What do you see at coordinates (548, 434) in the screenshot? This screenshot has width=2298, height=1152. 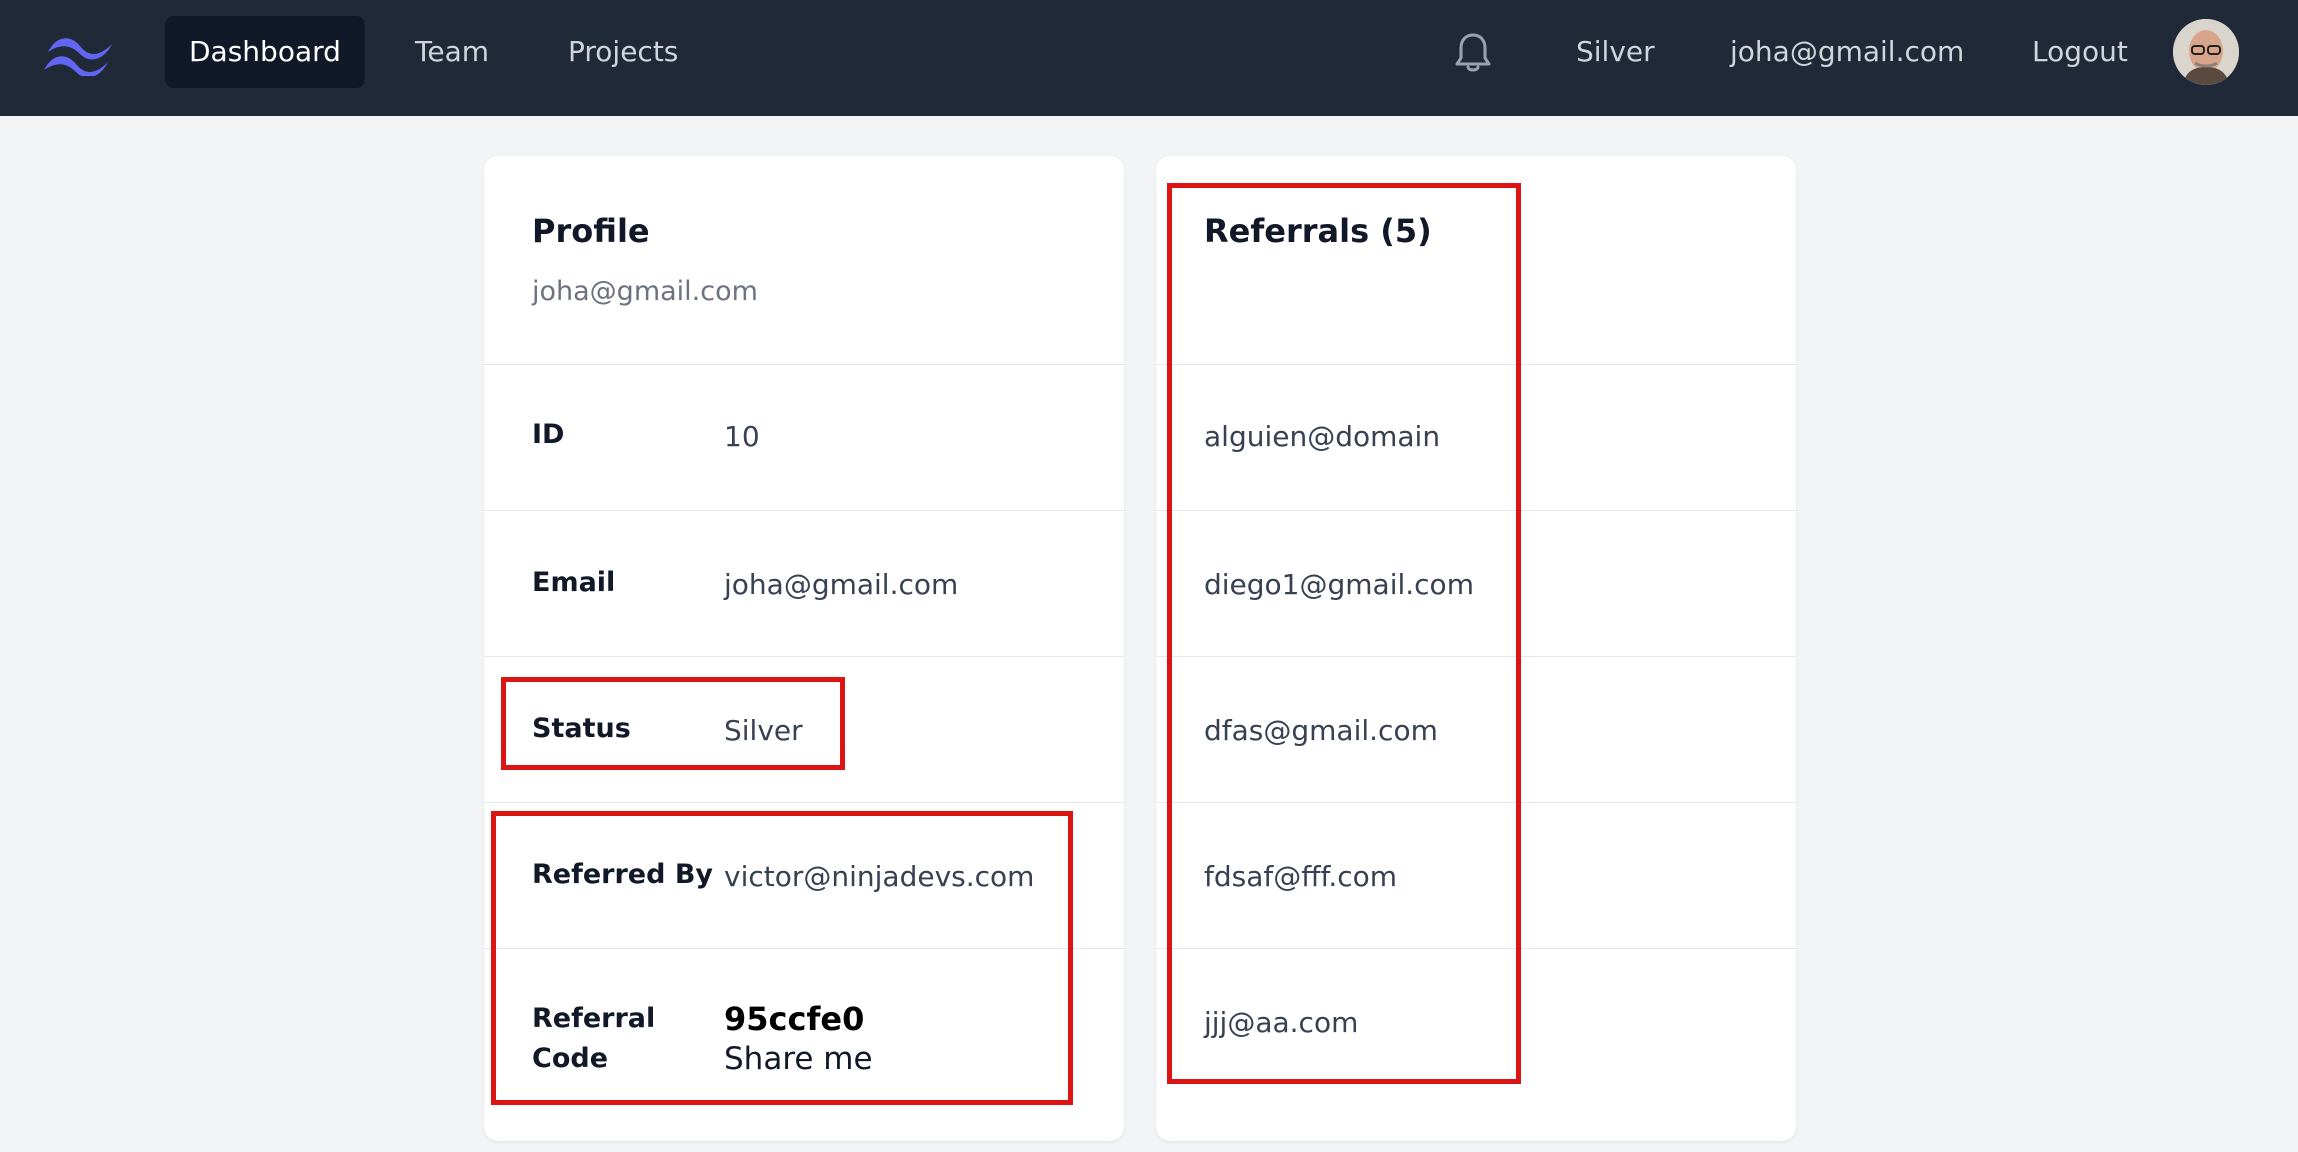 I see `id-label: ID` at bounding box center [548, 434].